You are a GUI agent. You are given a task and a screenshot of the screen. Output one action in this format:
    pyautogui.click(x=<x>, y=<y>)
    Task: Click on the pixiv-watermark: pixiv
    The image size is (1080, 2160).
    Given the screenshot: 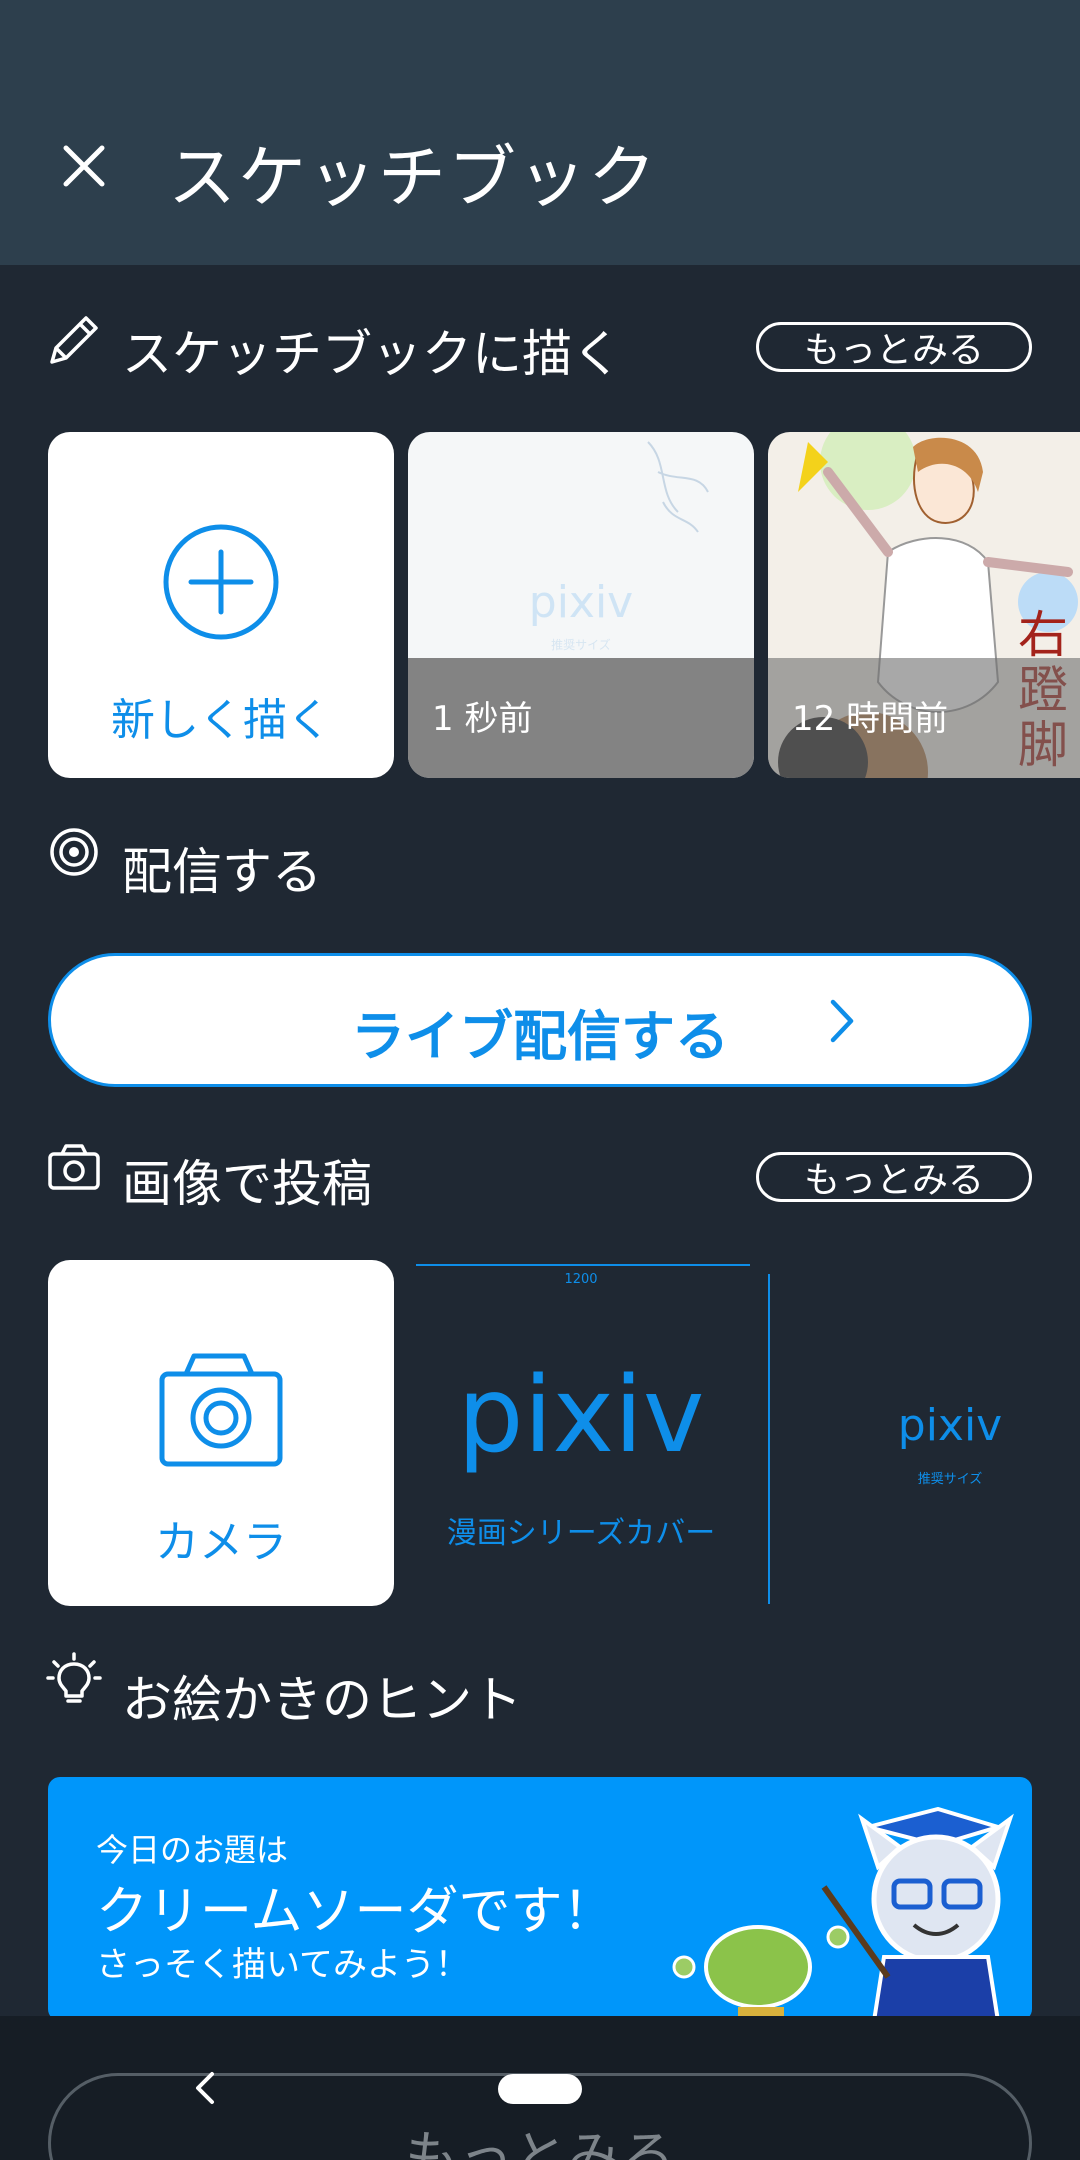 What is the action you would take?
    pyautogui.click(x=581, y=602)
    